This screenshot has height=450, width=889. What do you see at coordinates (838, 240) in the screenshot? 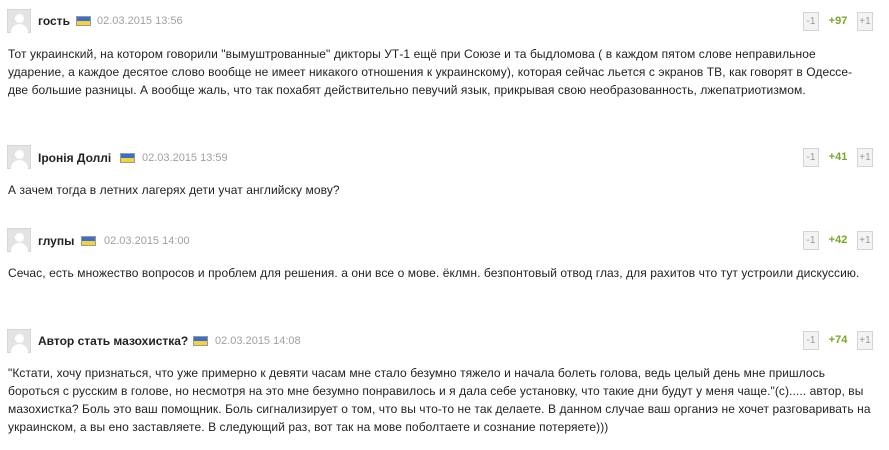
I see `comment-score: +42` at bounding box center [838, 240].